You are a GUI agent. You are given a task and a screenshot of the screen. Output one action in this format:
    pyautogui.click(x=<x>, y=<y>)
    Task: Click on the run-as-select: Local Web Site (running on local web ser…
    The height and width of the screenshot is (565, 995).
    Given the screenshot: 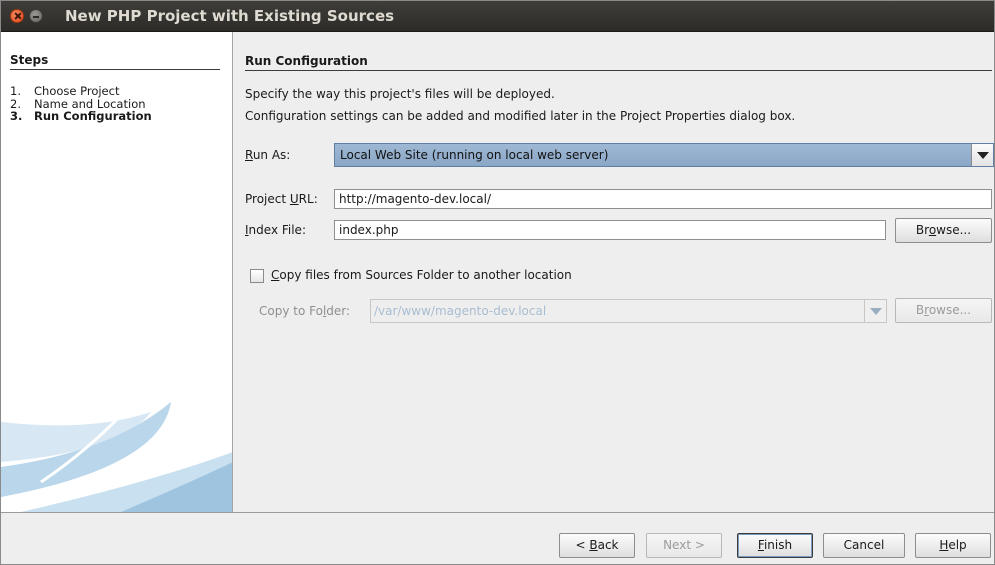 What is the action you would take?
    pyautogui.click(x=664, y=155)
    